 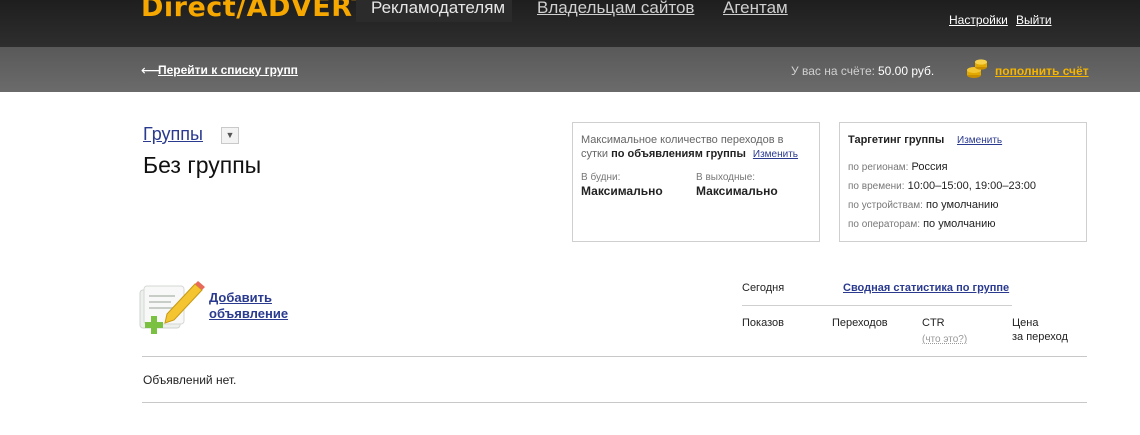 I want to click on tab-advertisers: Рекламодателям, so click(x=438, y=9).